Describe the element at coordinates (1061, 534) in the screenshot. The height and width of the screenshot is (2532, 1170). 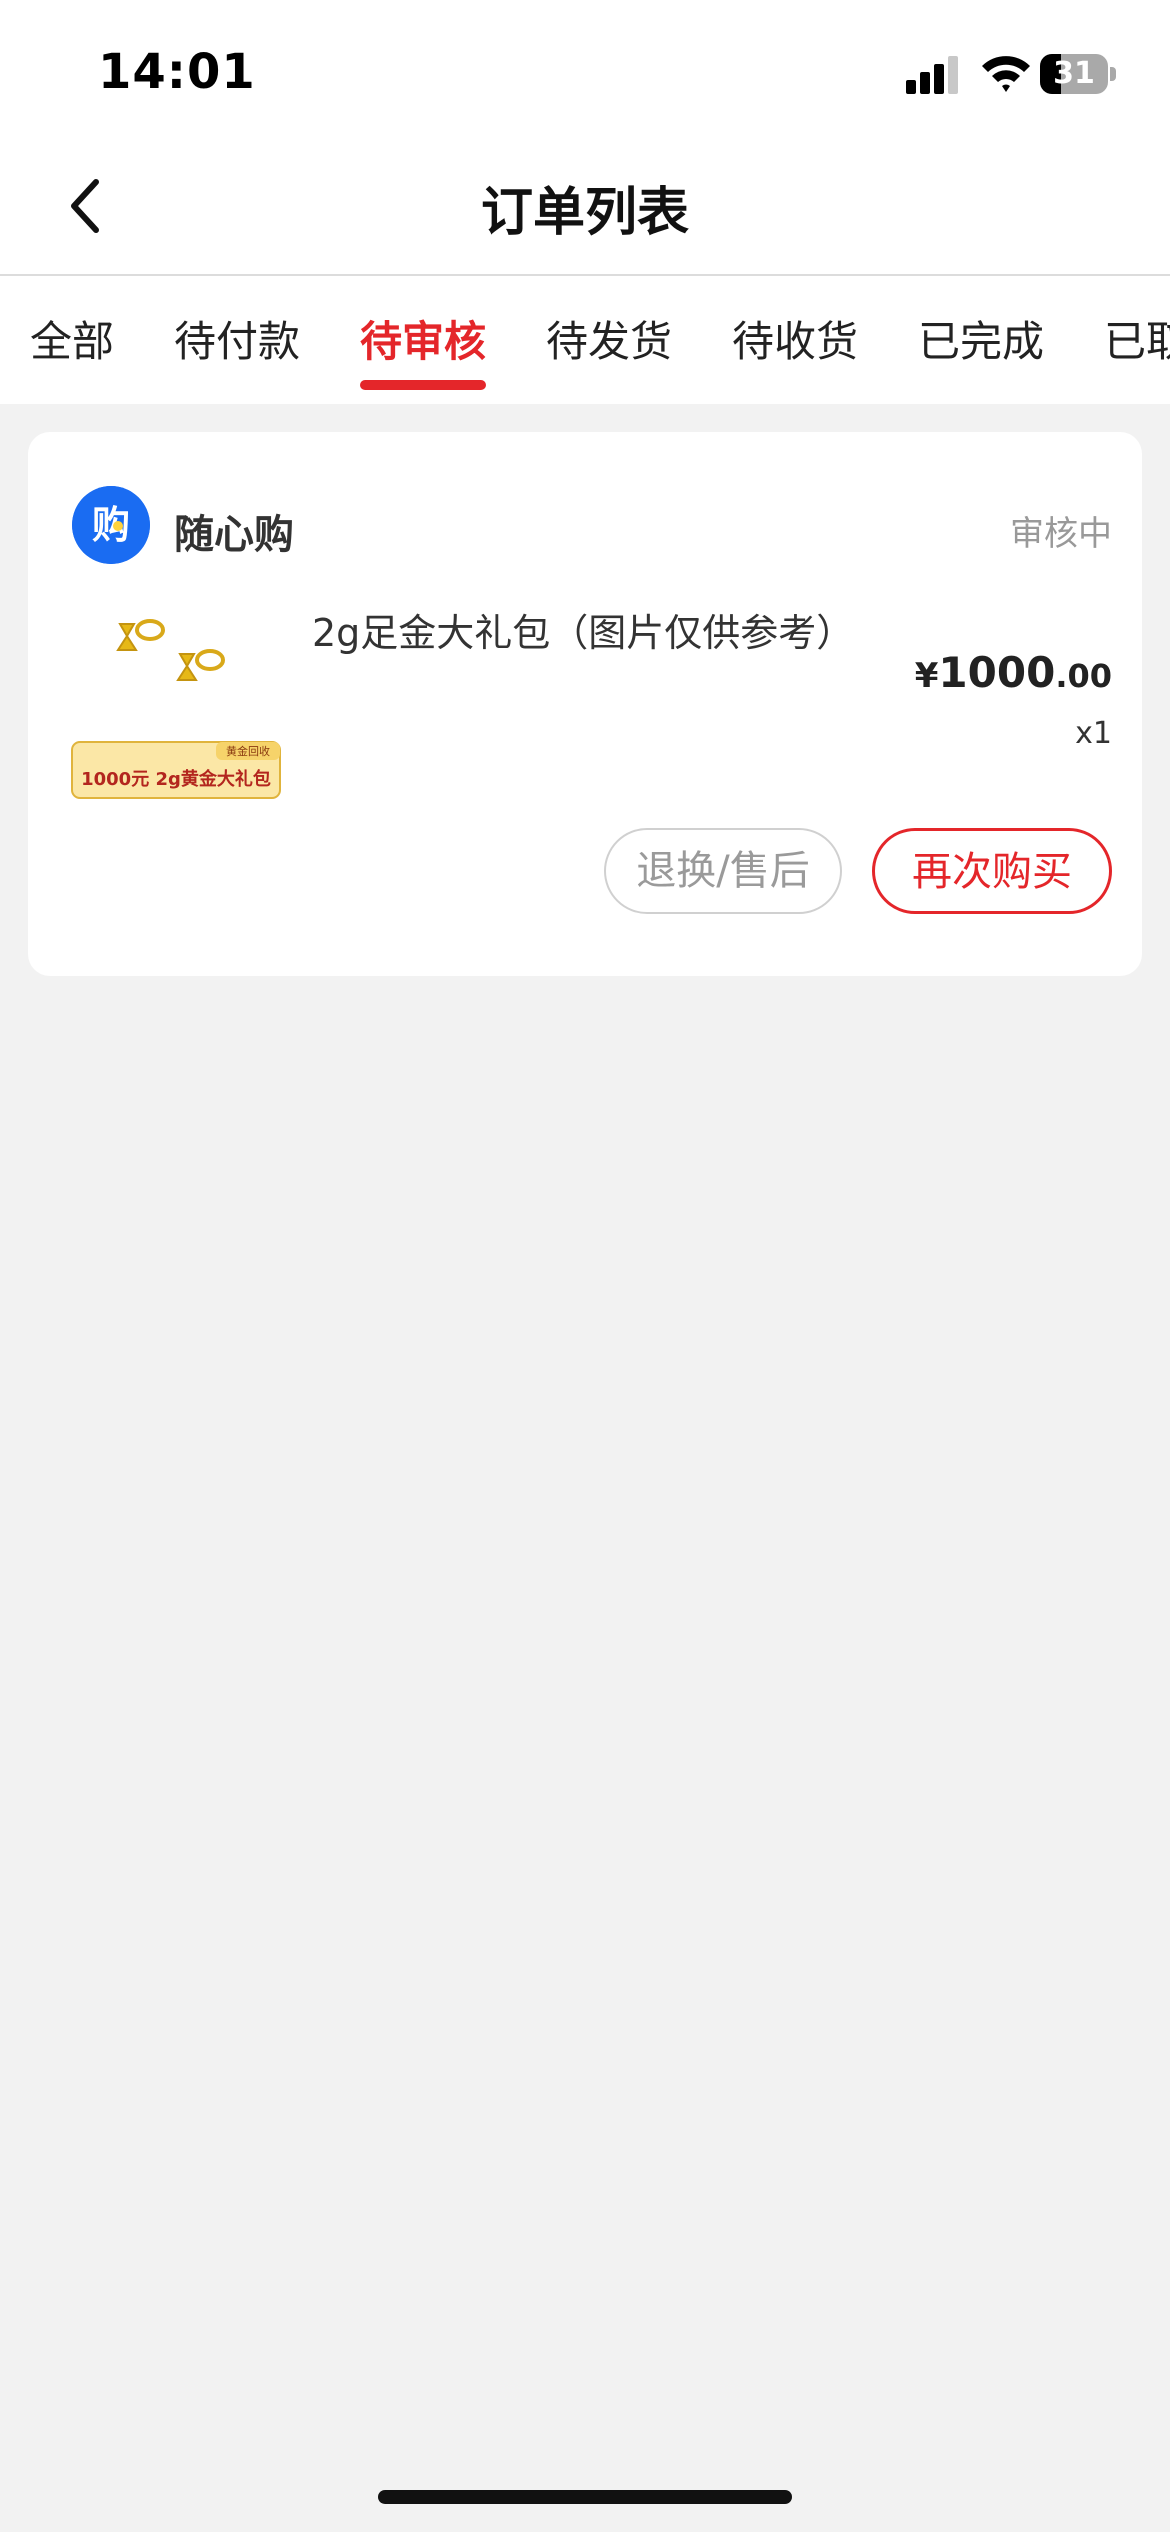
I see `order-status: 审核中` at that location.